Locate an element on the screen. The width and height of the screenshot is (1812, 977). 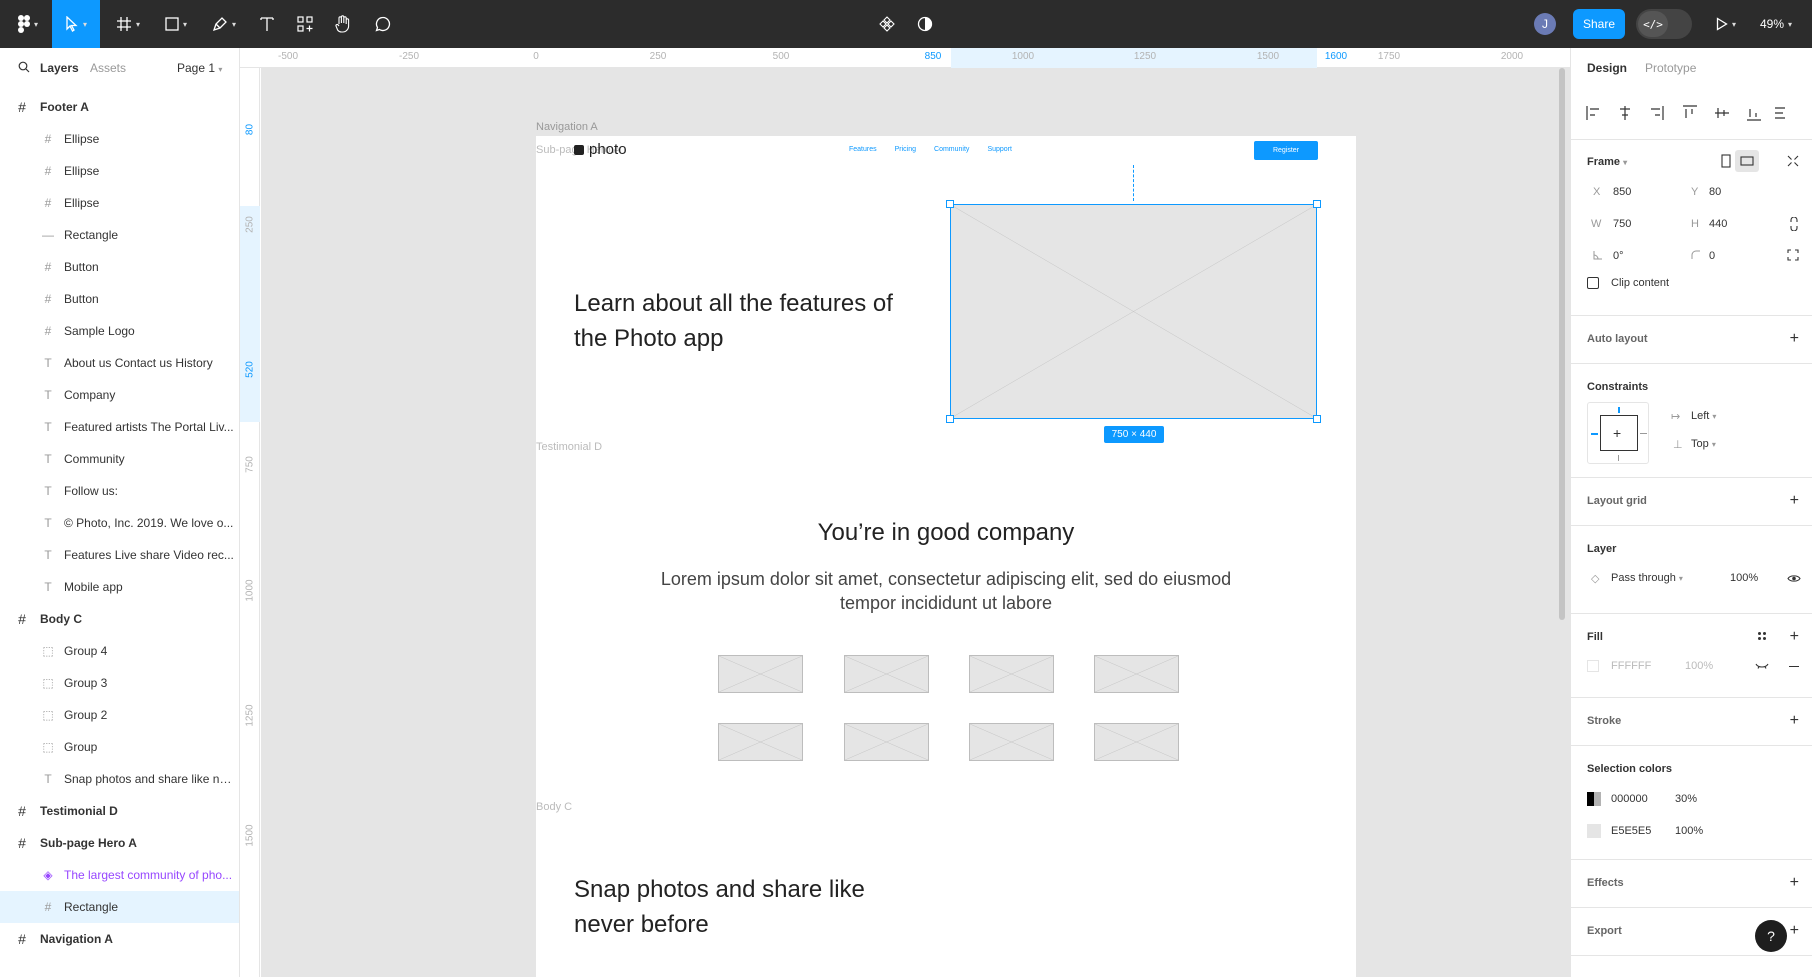
layer-row: # Navigation A is located at coordinates (119, 939).